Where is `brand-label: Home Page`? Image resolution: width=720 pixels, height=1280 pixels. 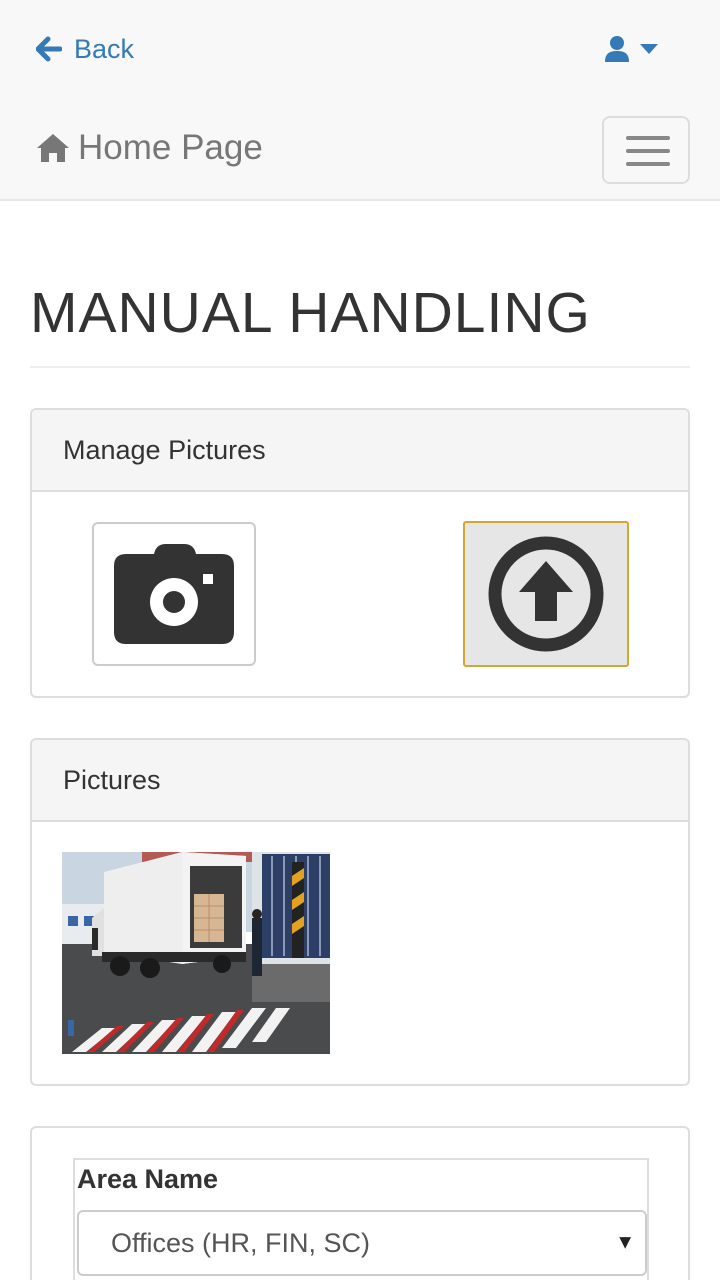
brand-label: Home Page is located at coordinates (170, 147).